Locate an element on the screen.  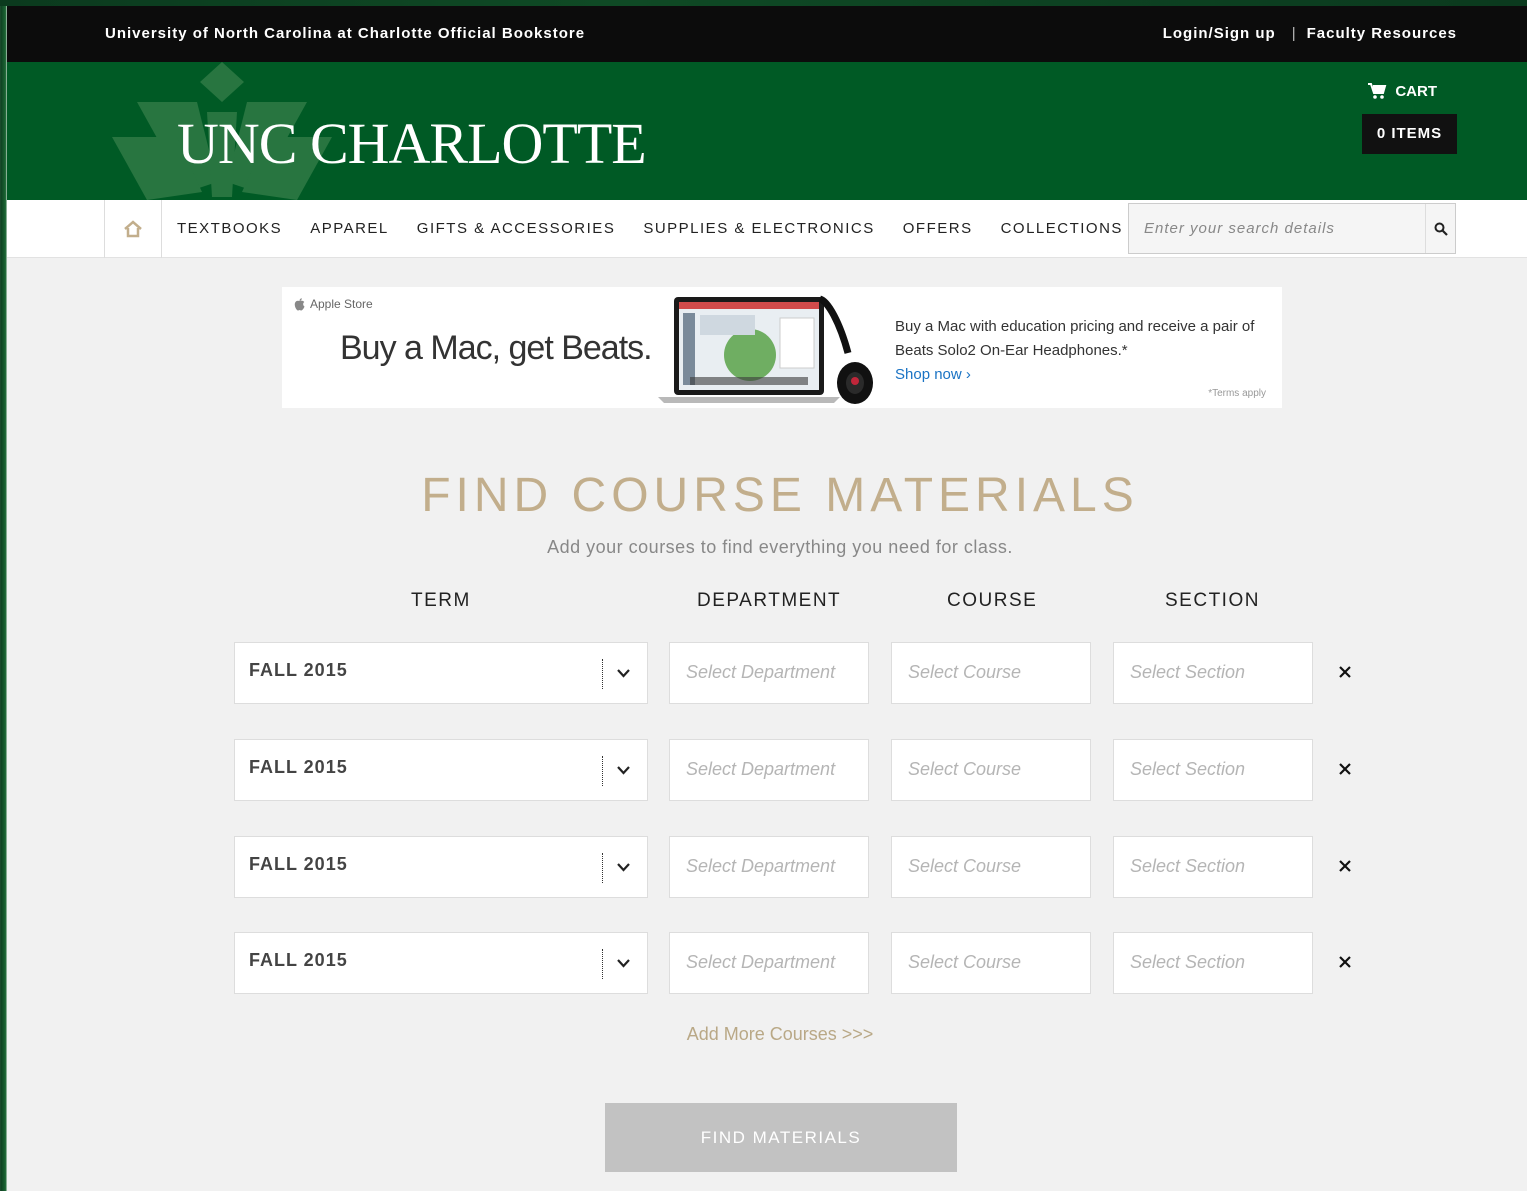
column-header-department: DEPARTMENT is located at coordinates (769, 600).